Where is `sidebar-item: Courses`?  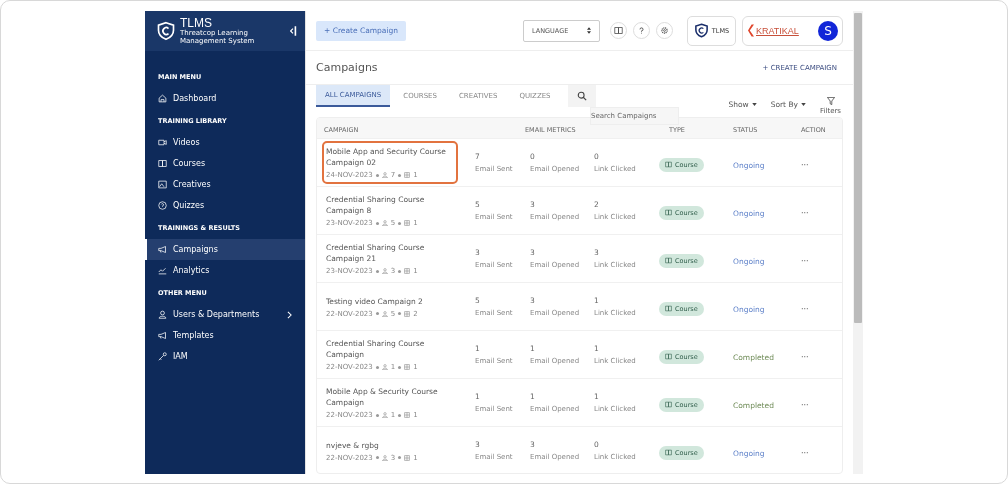 sidebar-item: Courses is located at coordinates (225, 163).